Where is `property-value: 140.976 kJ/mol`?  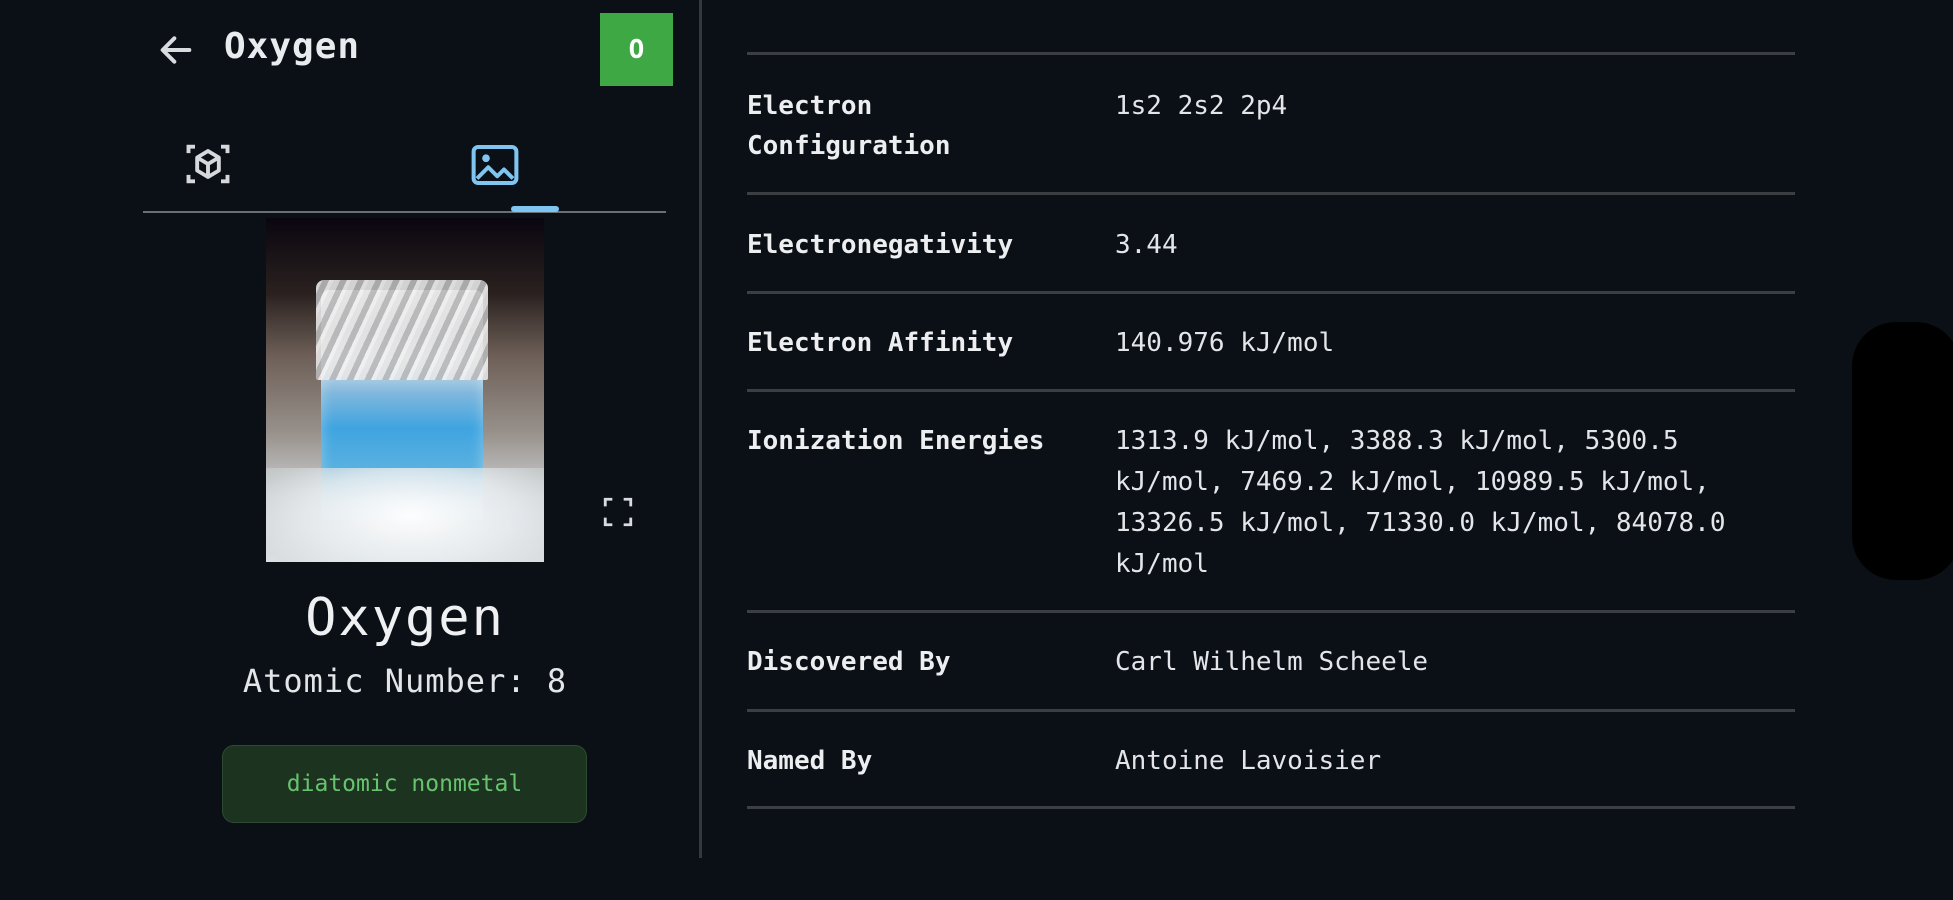 property-value: 140.976 kJ/mol is located at coordinates (1225, 343).